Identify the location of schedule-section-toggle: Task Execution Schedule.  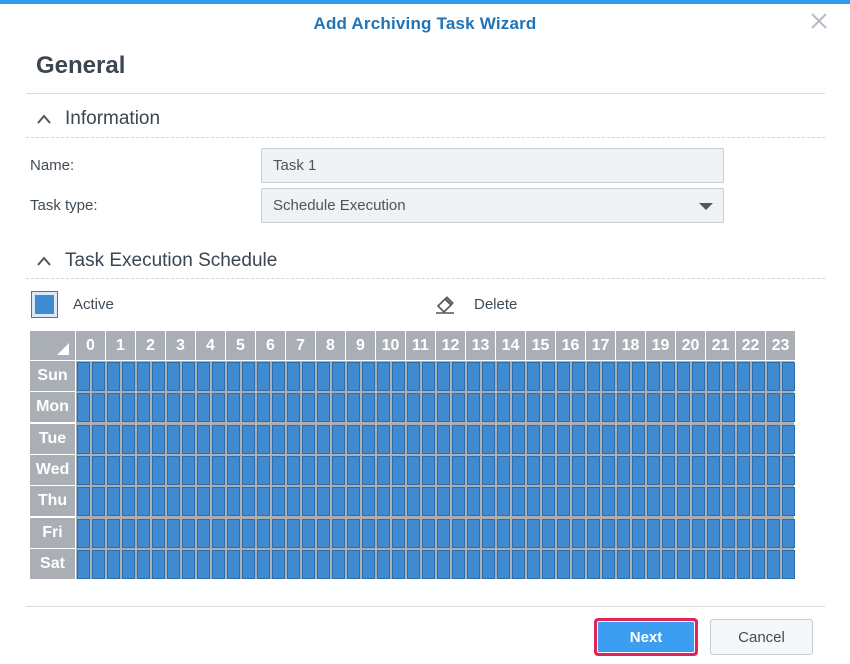
(156, 261).